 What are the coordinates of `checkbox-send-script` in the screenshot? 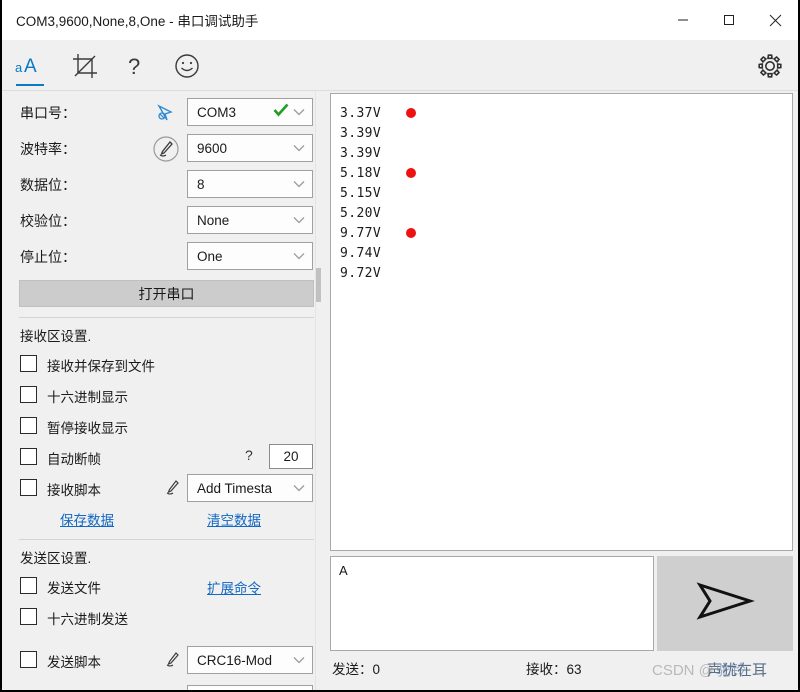 It's located at (28, 659).